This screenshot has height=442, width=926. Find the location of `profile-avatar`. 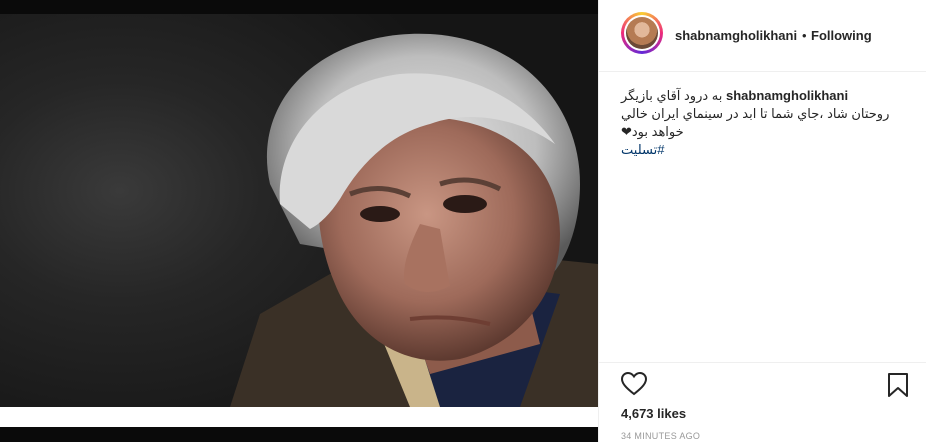

profile-avatar is located at coordinates (642, 33).